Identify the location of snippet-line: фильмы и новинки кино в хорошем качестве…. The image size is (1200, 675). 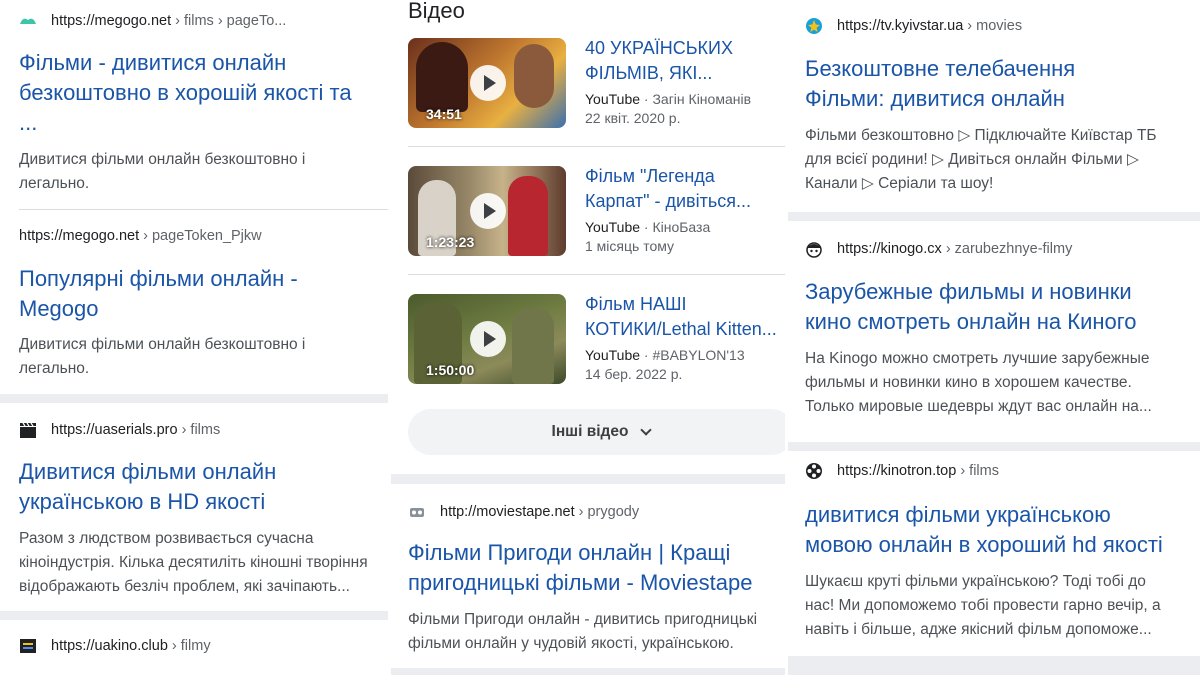
(968, 382).